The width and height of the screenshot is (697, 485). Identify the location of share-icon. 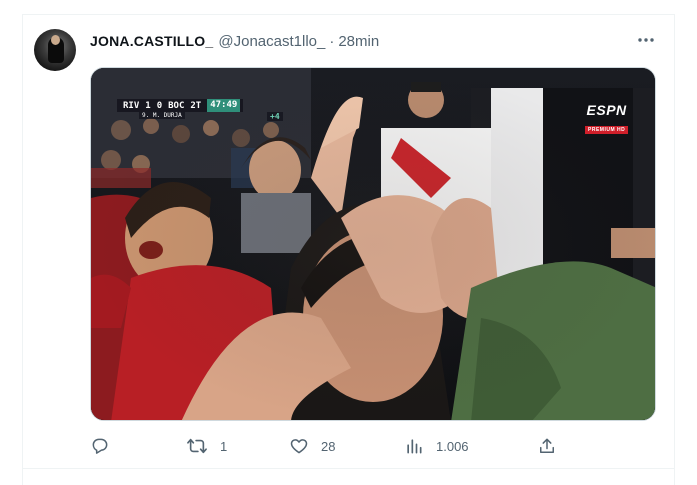
(547, 445).